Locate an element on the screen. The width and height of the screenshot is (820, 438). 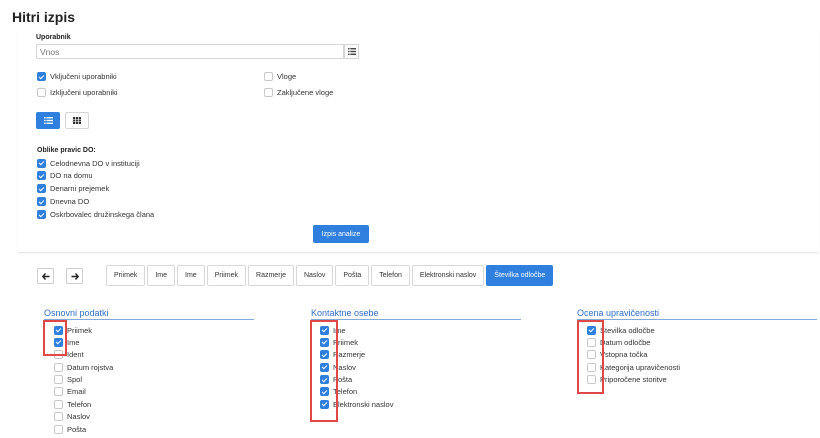
form-item: Oskrbovalec družinskega člana is located at coordinates (95, 215).